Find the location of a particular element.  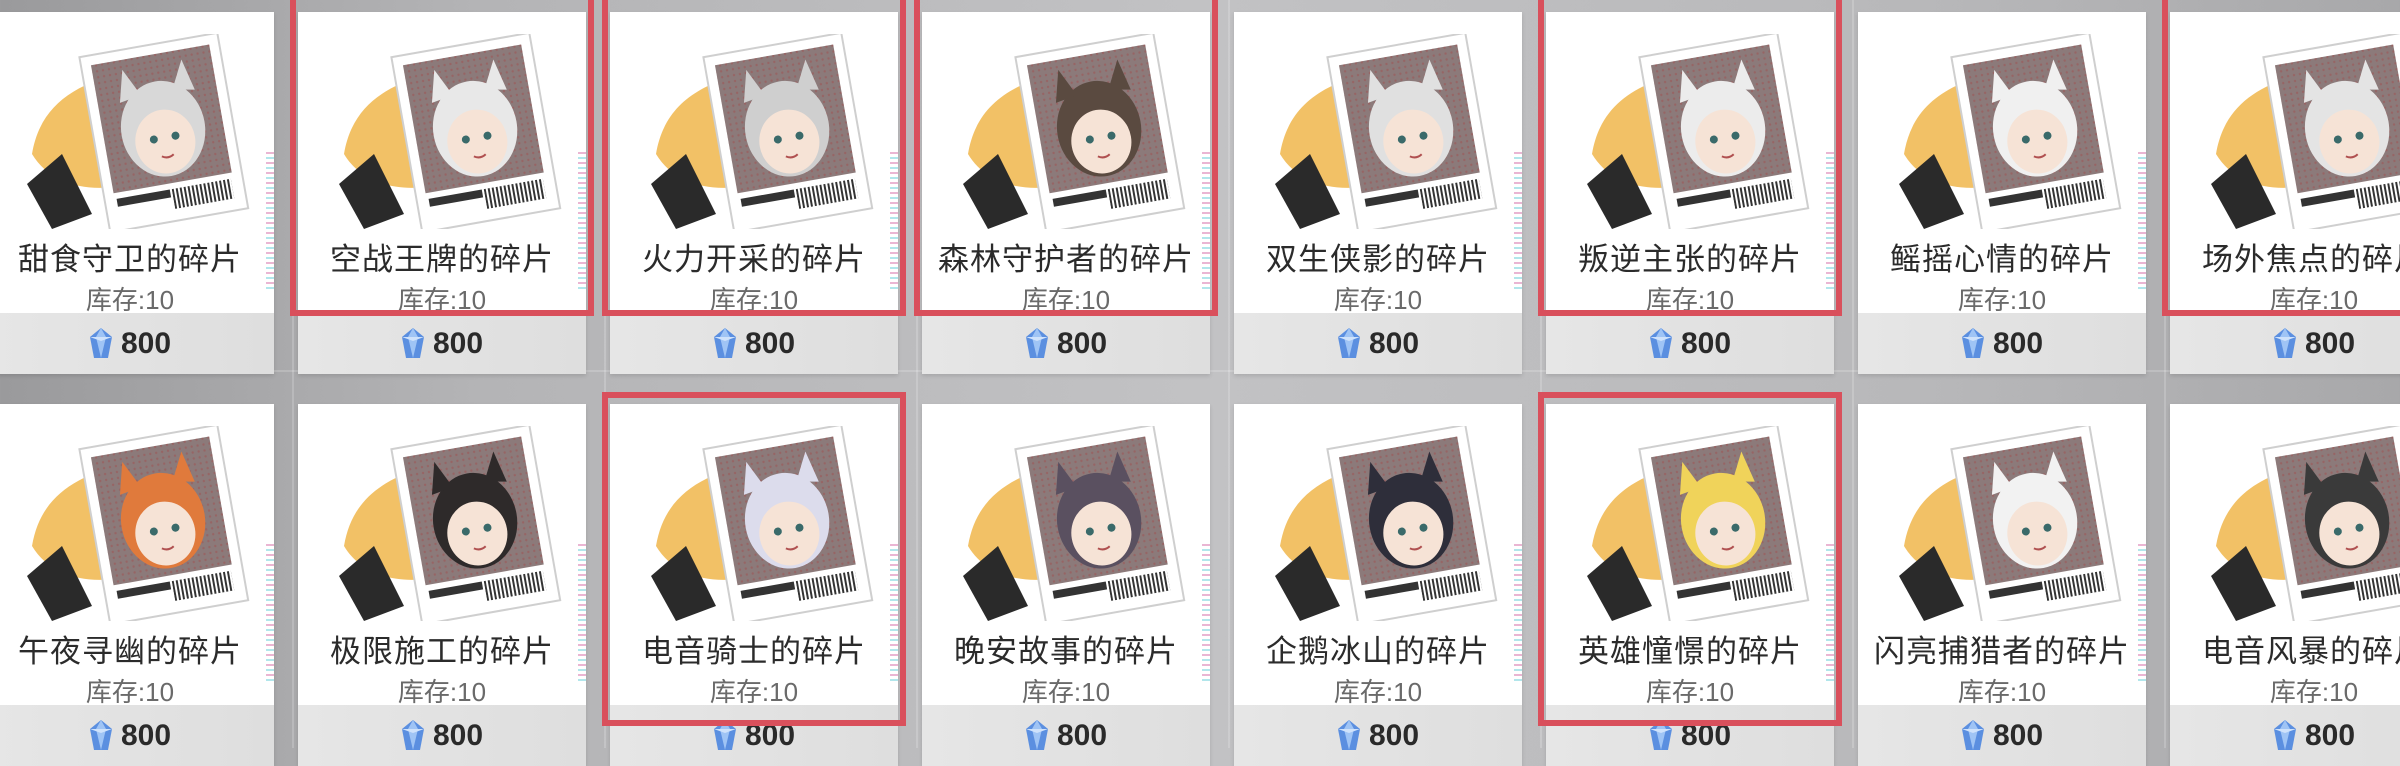

fragment-card: 鳐摇心情的碎片 库存:10 800 is located at coordinates (2002, 193).